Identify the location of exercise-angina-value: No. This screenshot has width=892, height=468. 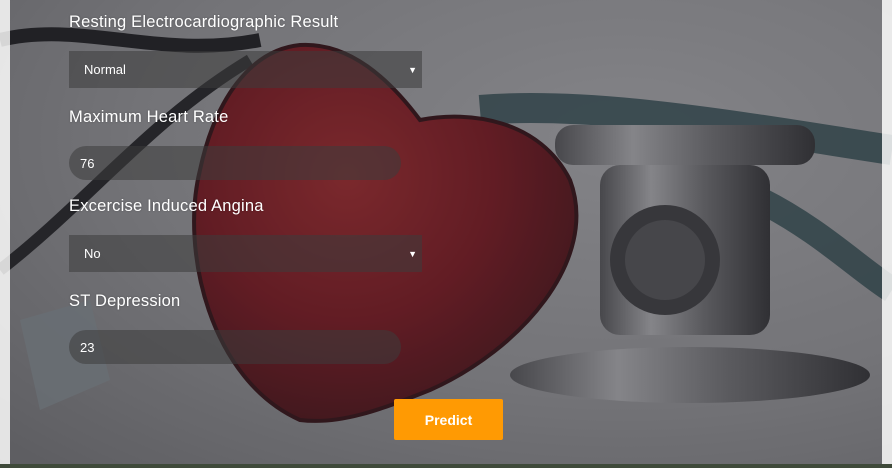
(92, 253).